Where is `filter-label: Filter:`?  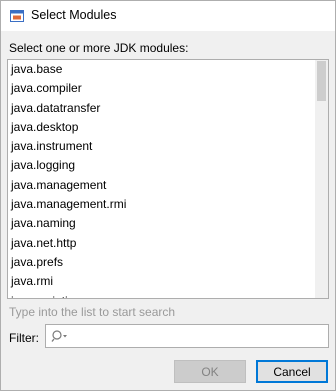
filter-label: Filter: is located at coordinates (24, 338).